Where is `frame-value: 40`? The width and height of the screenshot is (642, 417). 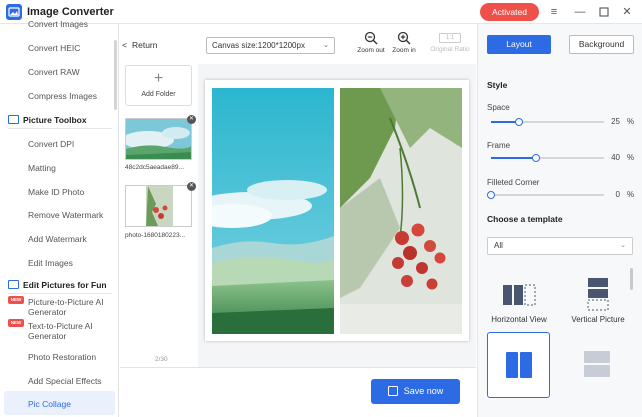
frame-value: 40 is located at coordinates (615, 157).